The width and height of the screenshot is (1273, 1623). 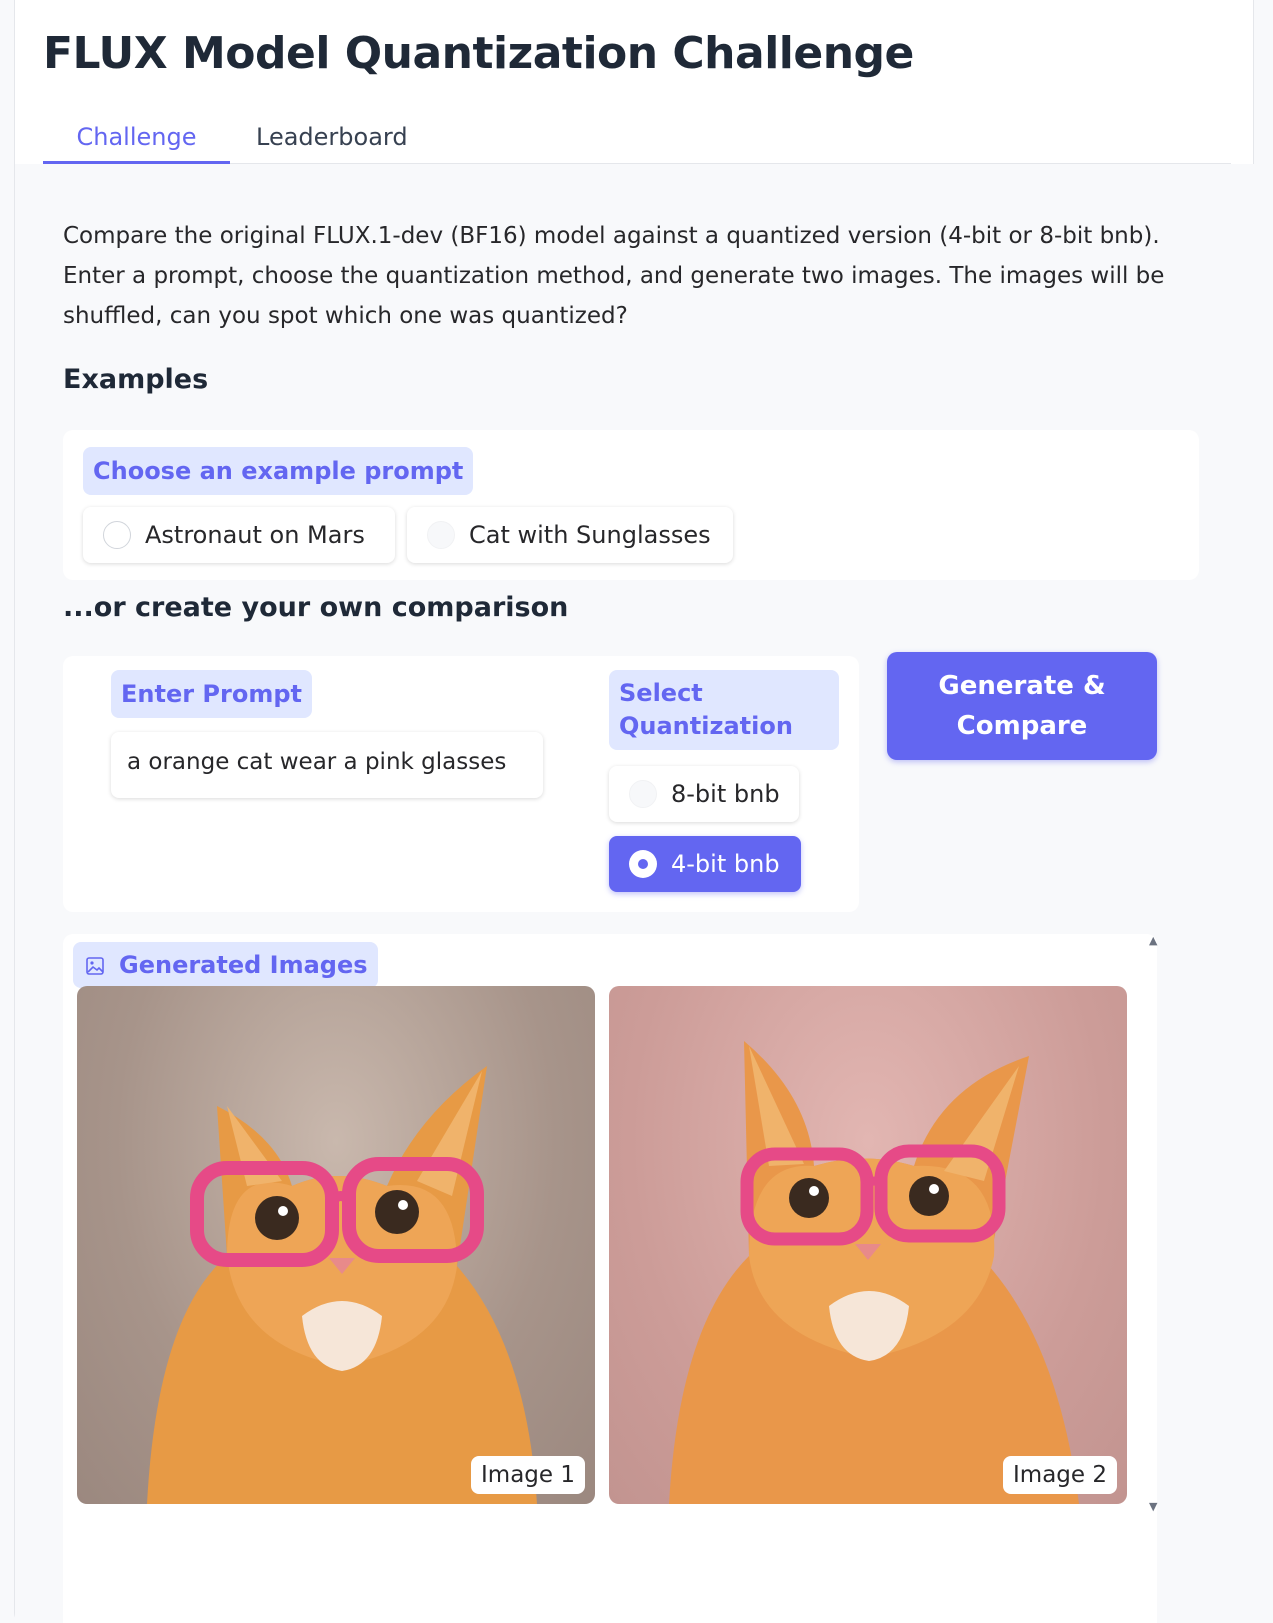 What do you see at coordinates (725, 794) in the screenshot?
I see `quant-option-label: 8-bit bnb` at bounding box center [725, 794].